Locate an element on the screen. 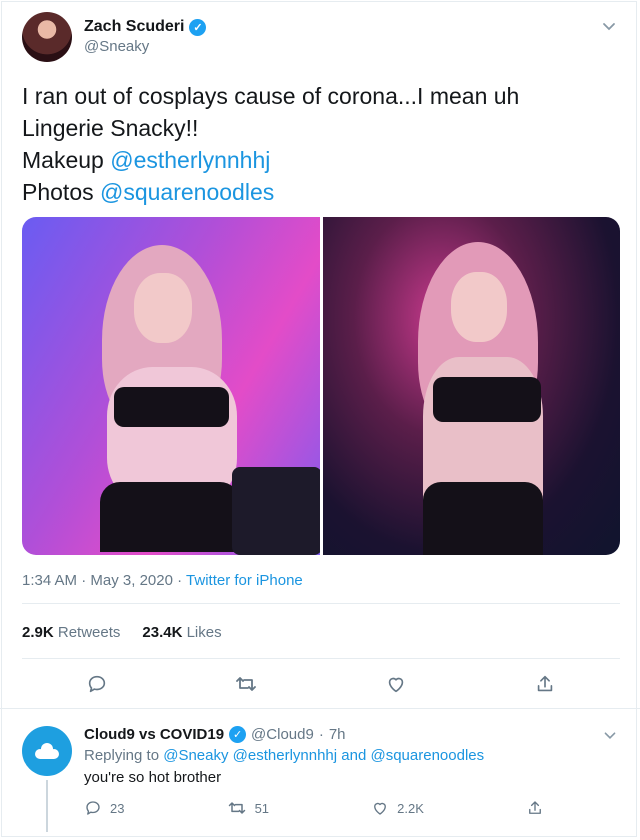 This screenshot has height=840, width=640. reply-like-icon is located at coordinates (380, 808).